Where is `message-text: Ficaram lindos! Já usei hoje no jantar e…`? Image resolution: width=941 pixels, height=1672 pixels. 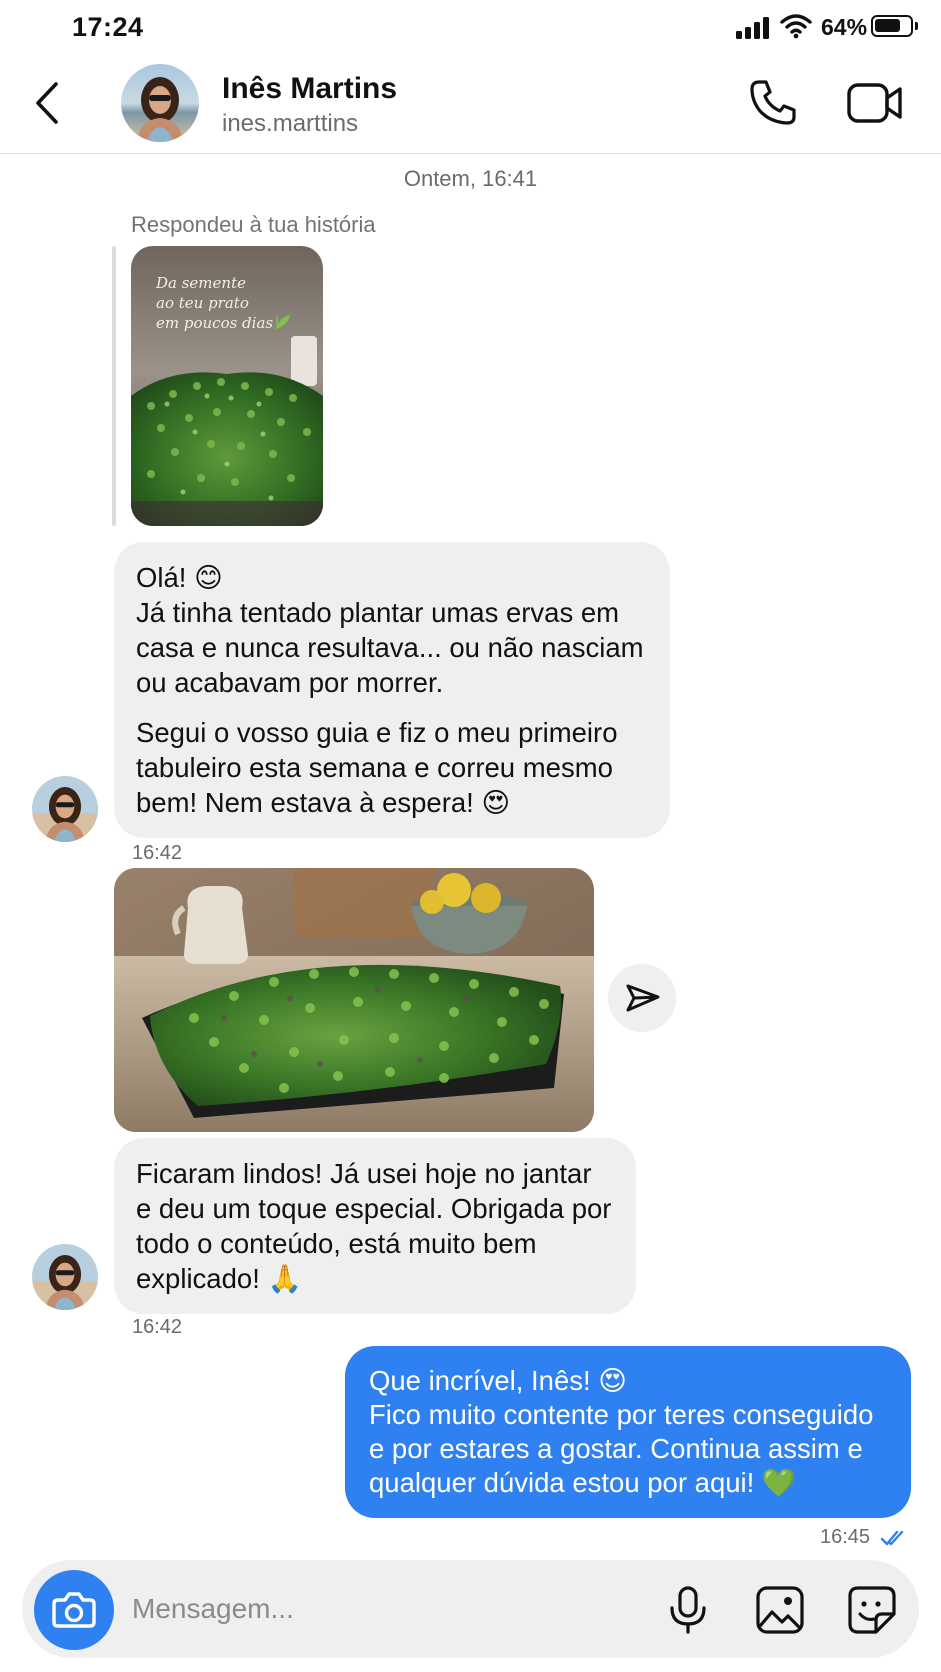 message-text: Ficaram lindos! Já usei hoje no jantar e… is located at coordinates (374, 1226).